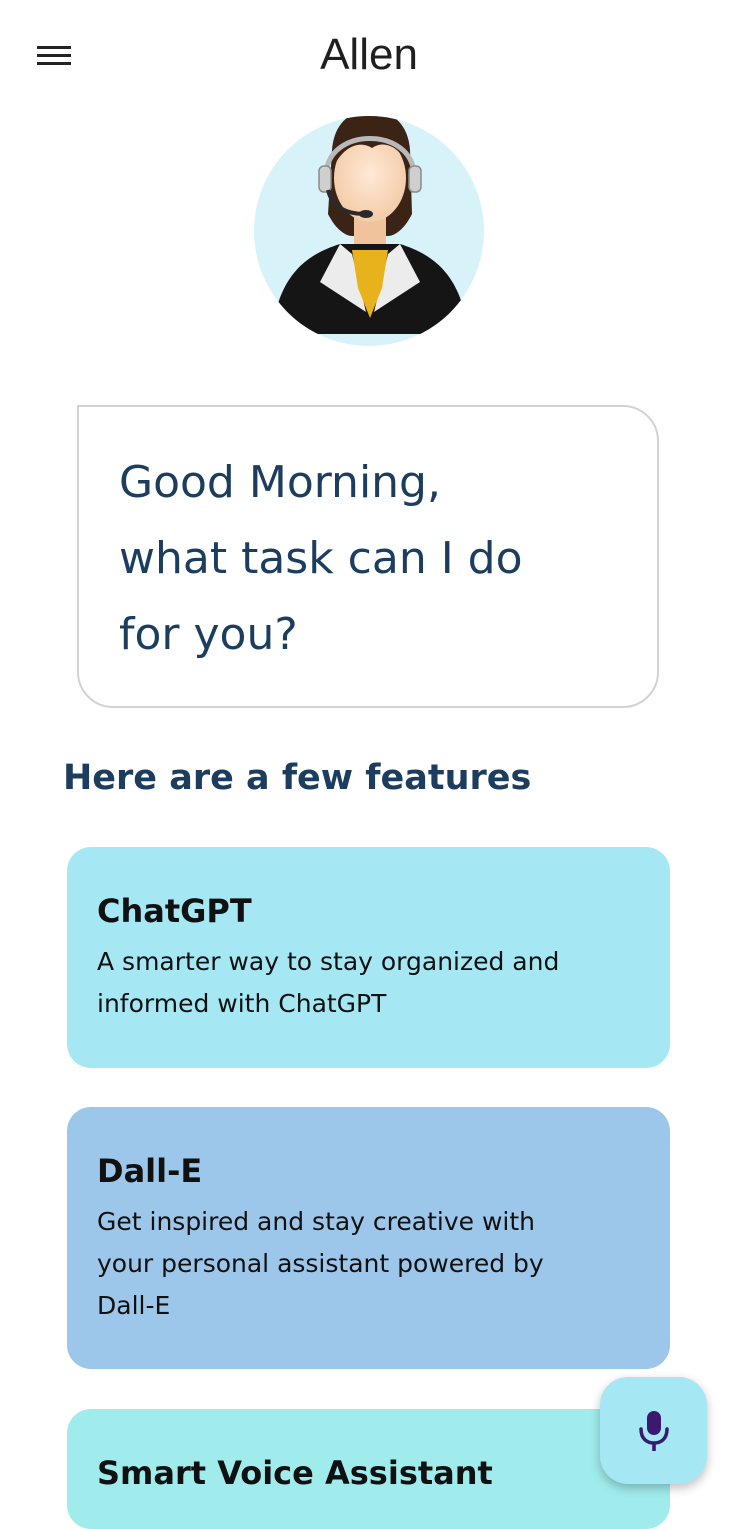 This screenshot has height=1529, width=738. I want to click on microphone-icon, so click(653, 1430).